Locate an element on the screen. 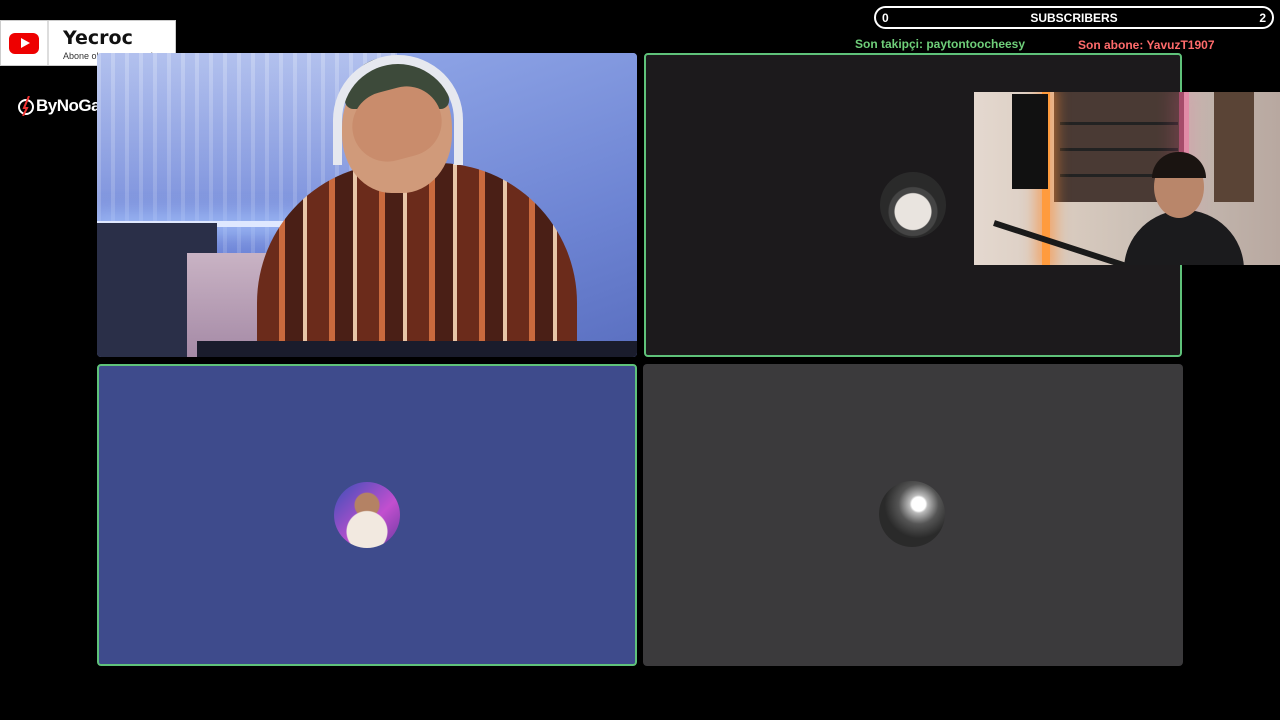  last-subscriber-alert: Son abone: YavuzT1907 is located at coordinates (1146, 45).